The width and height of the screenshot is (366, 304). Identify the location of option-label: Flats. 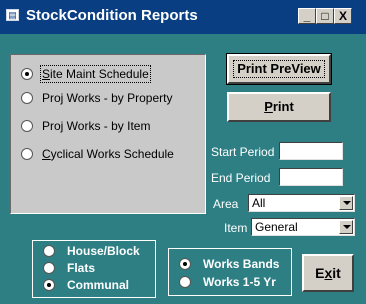
(81, 268).